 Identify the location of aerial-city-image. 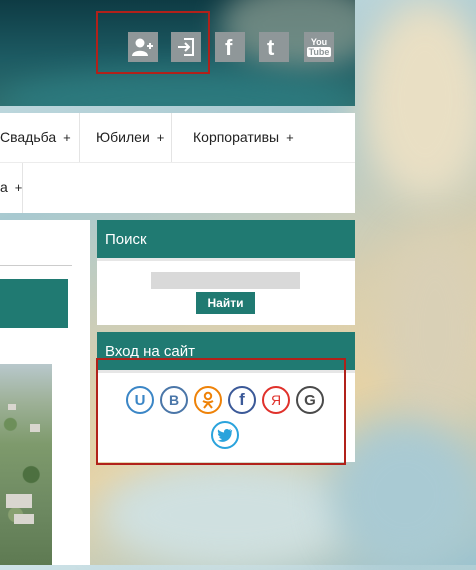
(26, 464).